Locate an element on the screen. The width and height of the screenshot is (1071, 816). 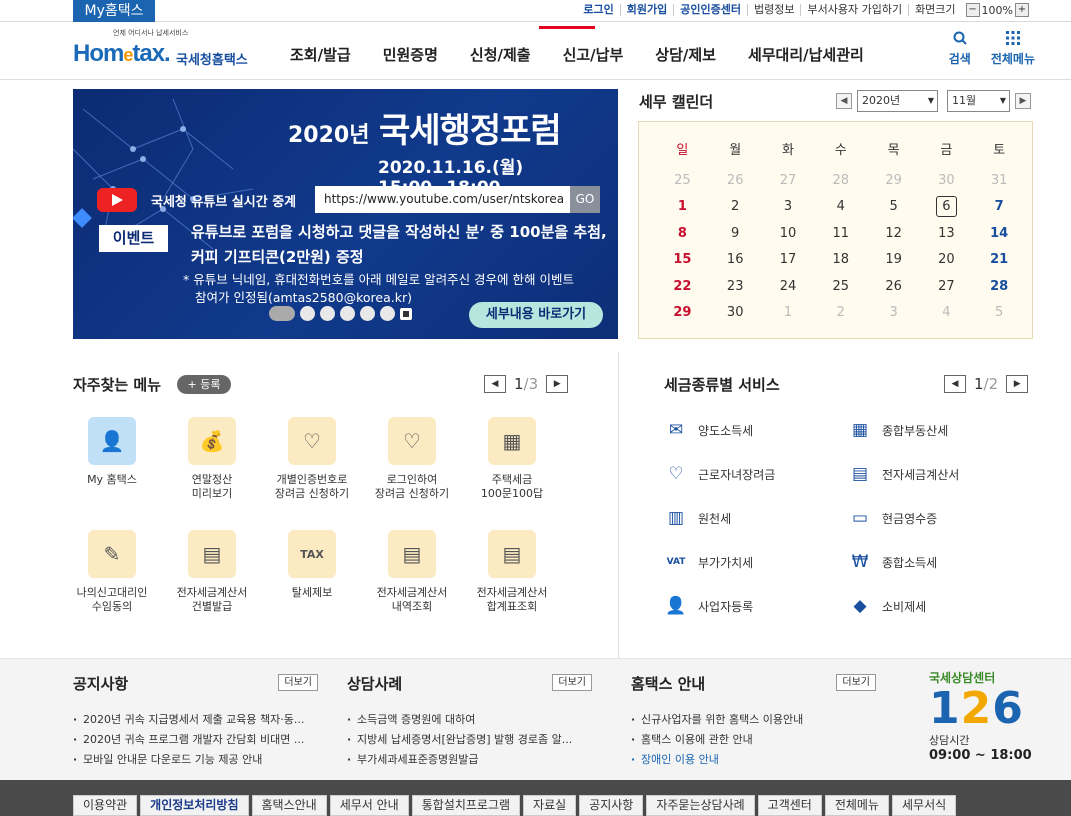
calendar-day: 25 is located at coordinates (840, 287).